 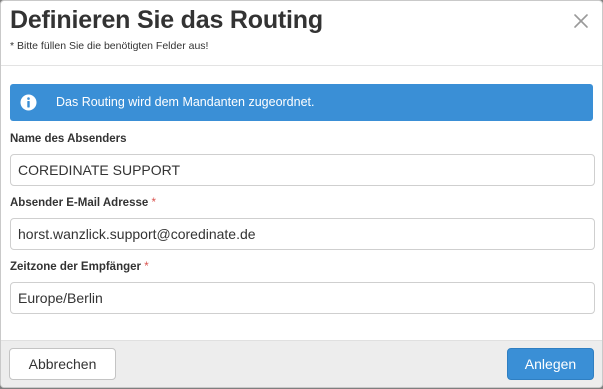 What do you see at coordinates (302, 234) in the screenshot?
I see `sender-email-input` at bounding box center [302, 234].